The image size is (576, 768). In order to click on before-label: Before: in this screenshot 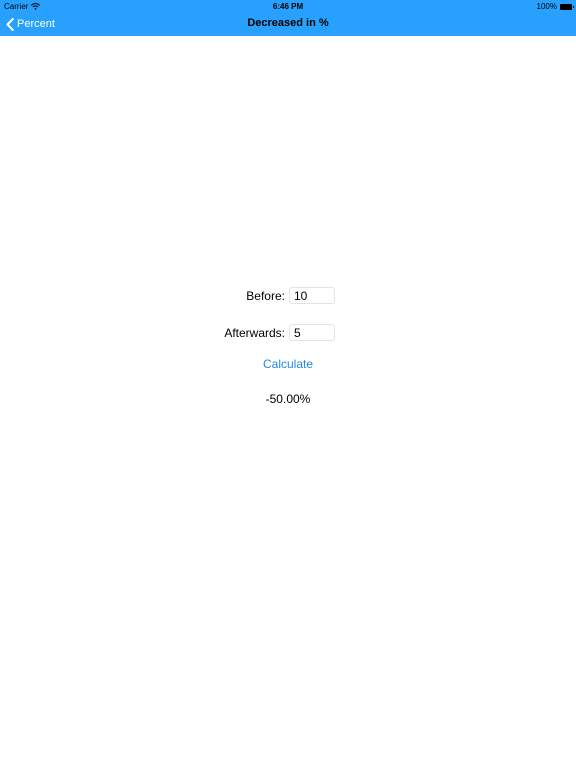, I will do `click(265, 296)`.